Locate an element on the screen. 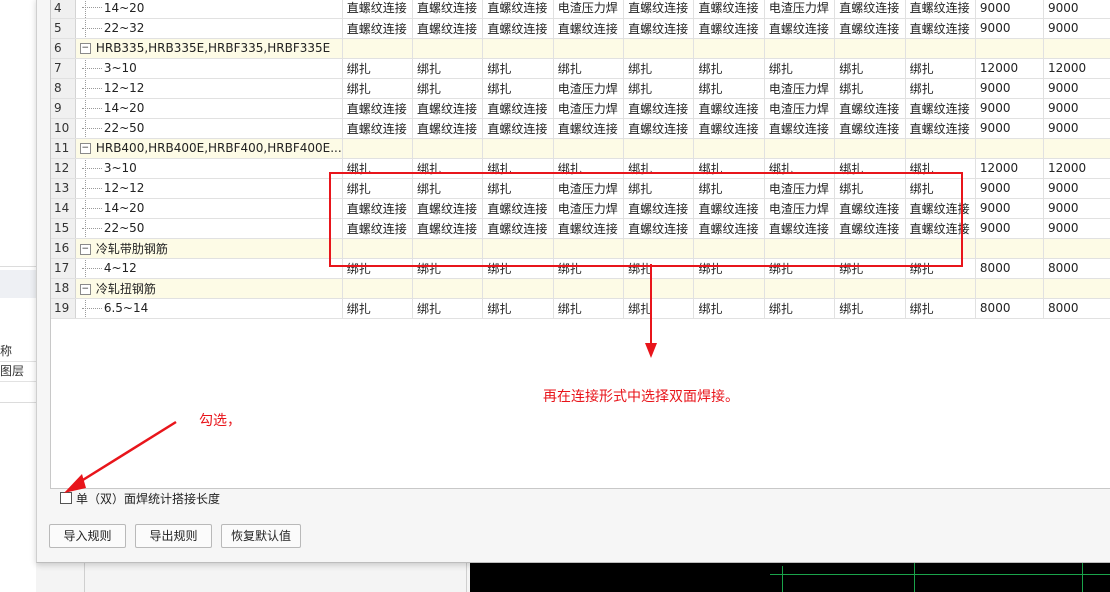  weld-lap-checkbox is located at coordinates (66, 498).